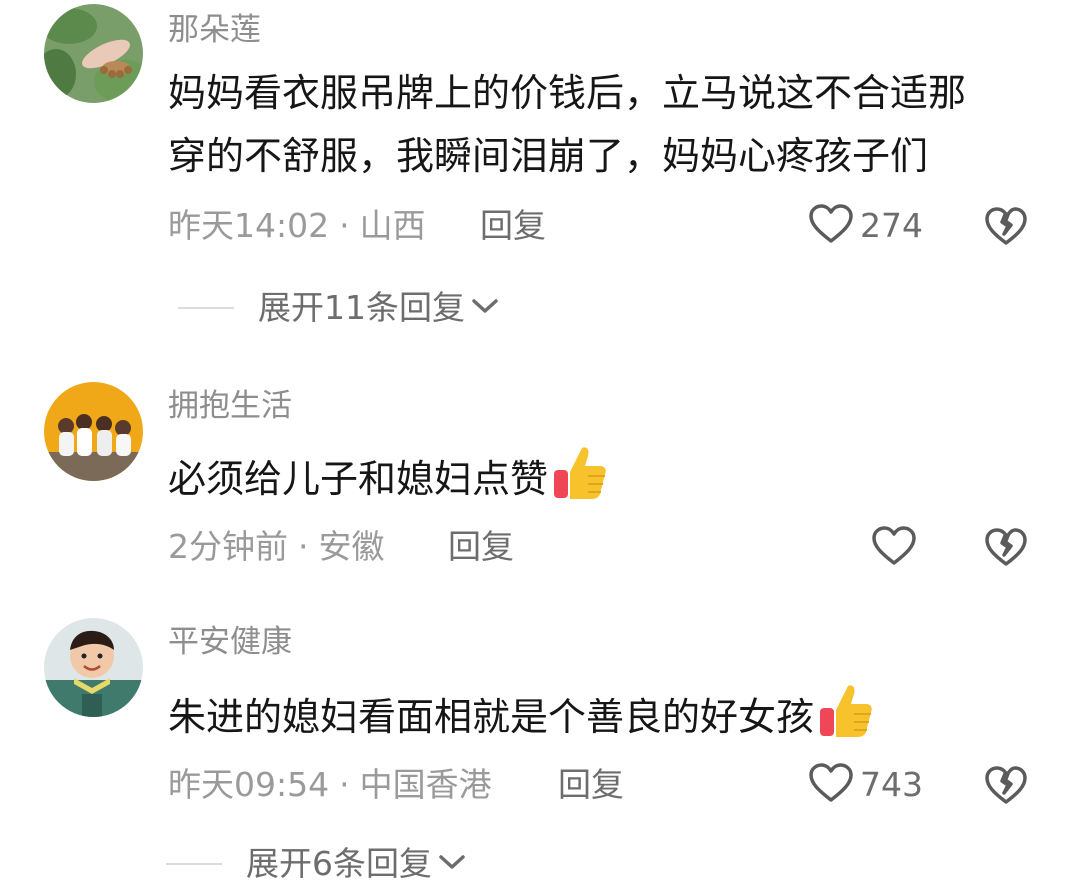  I want to click on like-count: 274, so click(891, 225).